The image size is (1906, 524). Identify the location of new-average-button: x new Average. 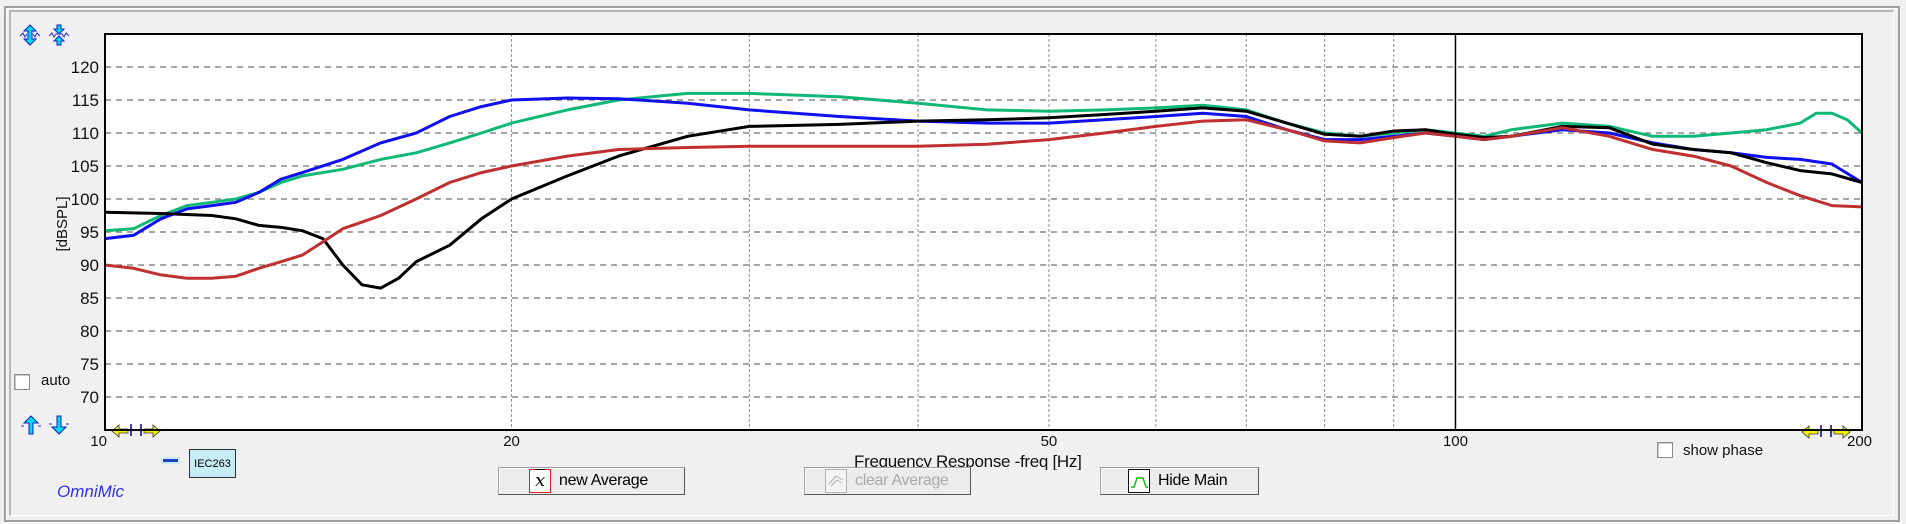
(591, 481).